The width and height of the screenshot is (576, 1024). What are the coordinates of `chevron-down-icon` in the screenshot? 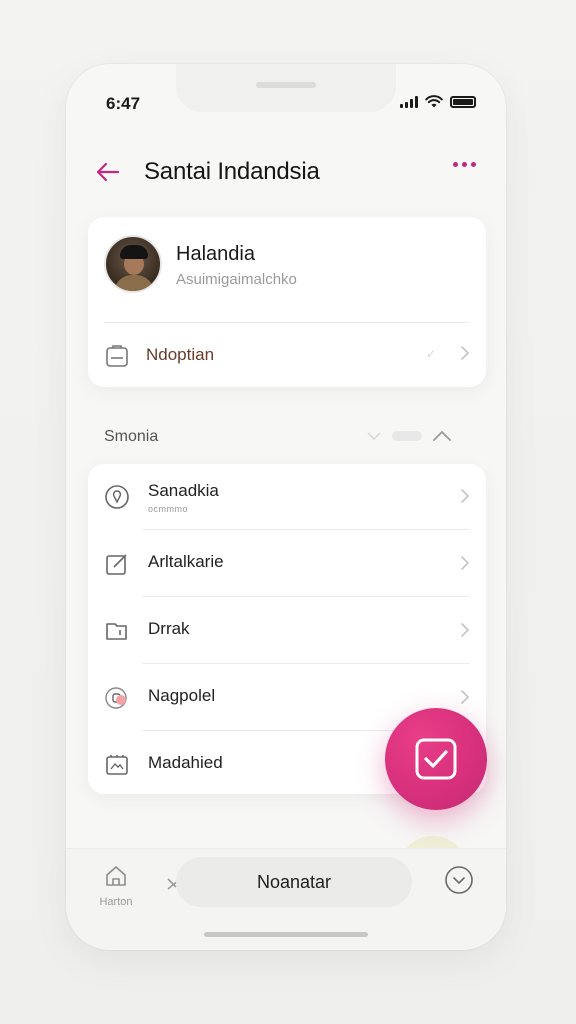 It's located at (374, 436).